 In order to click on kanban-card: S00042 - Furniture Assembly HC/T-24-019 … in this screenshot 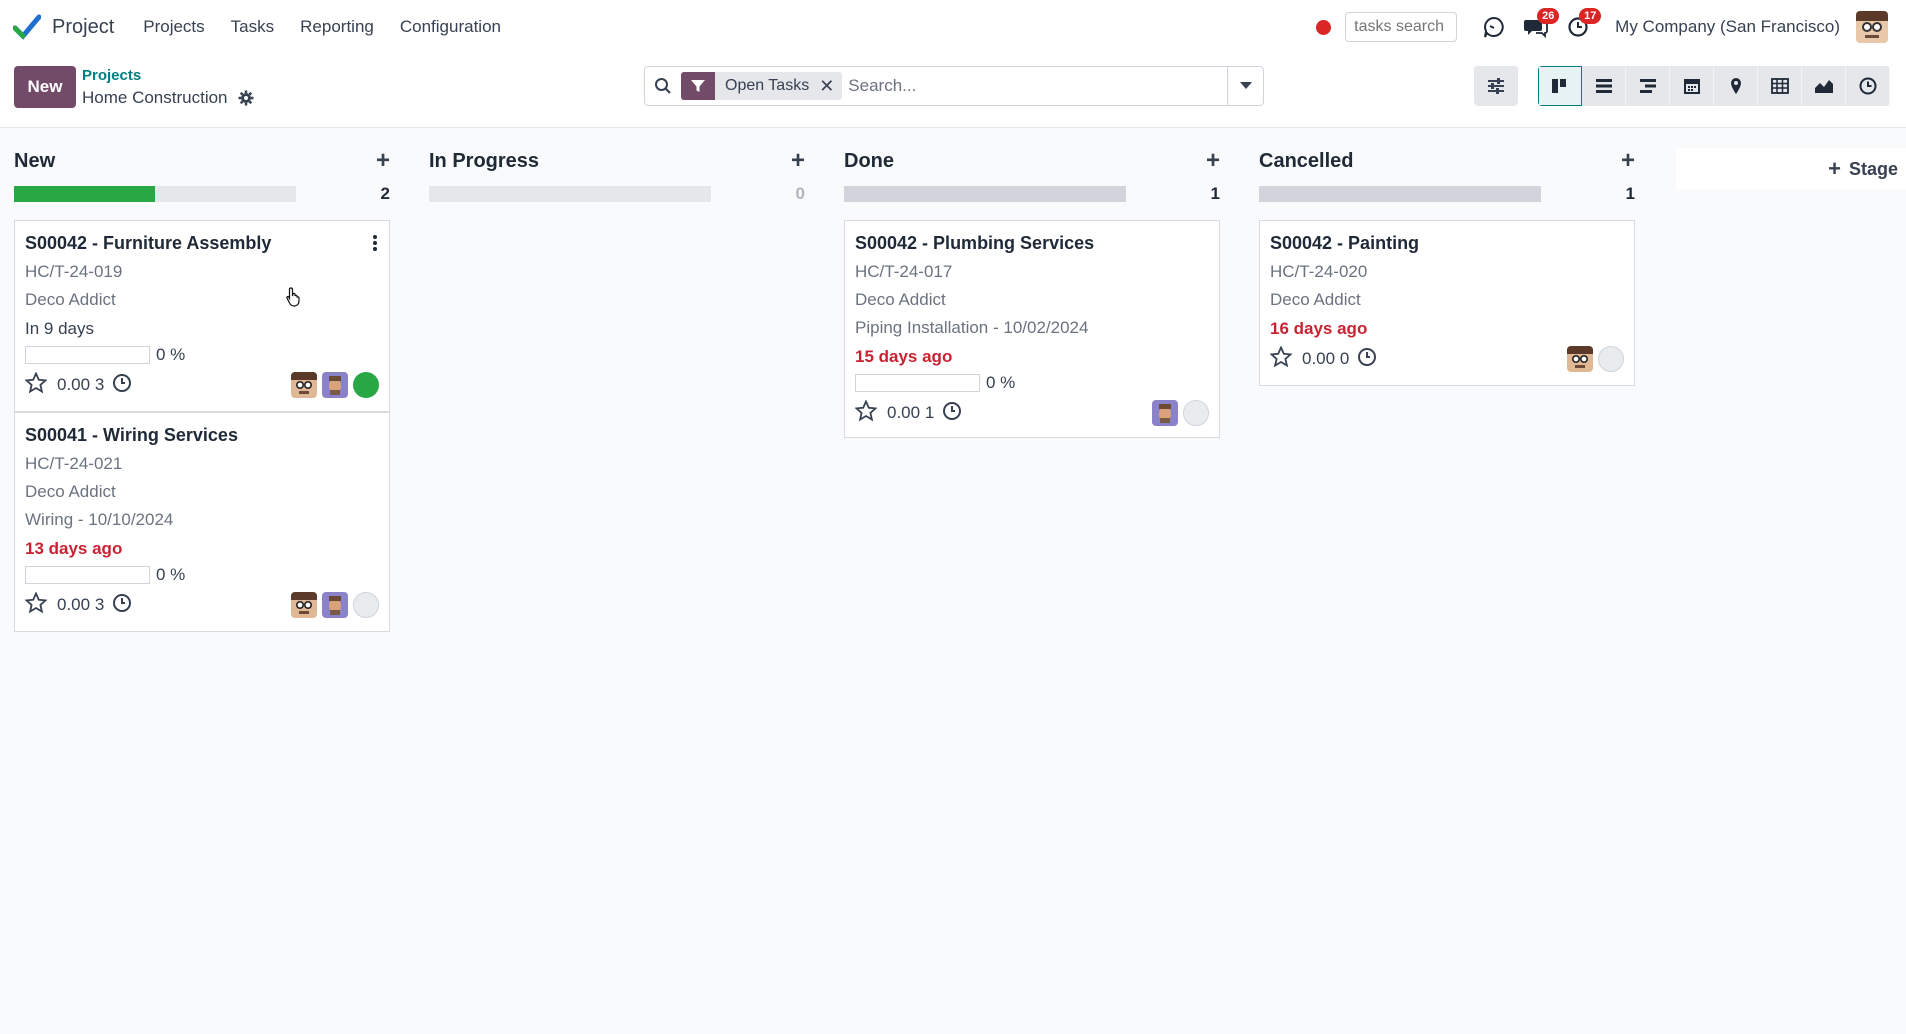, I will do `click(202, 316)`.